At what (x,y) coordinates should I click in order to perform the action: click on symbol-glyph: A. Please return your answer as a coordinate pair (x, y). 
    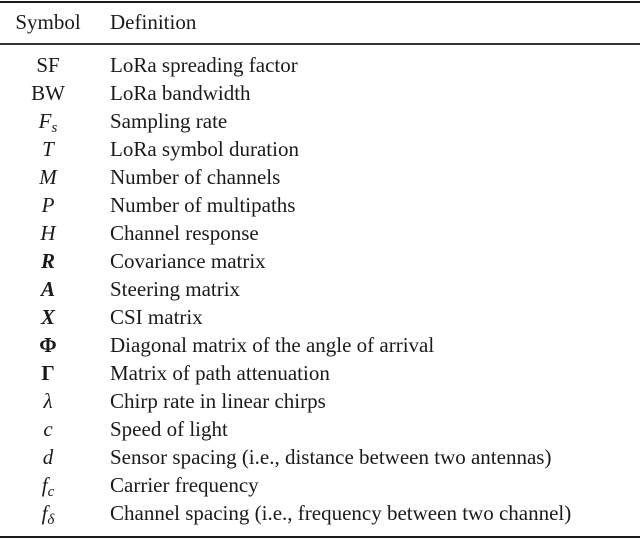
    Looking at the image, I should click on (47, 289).